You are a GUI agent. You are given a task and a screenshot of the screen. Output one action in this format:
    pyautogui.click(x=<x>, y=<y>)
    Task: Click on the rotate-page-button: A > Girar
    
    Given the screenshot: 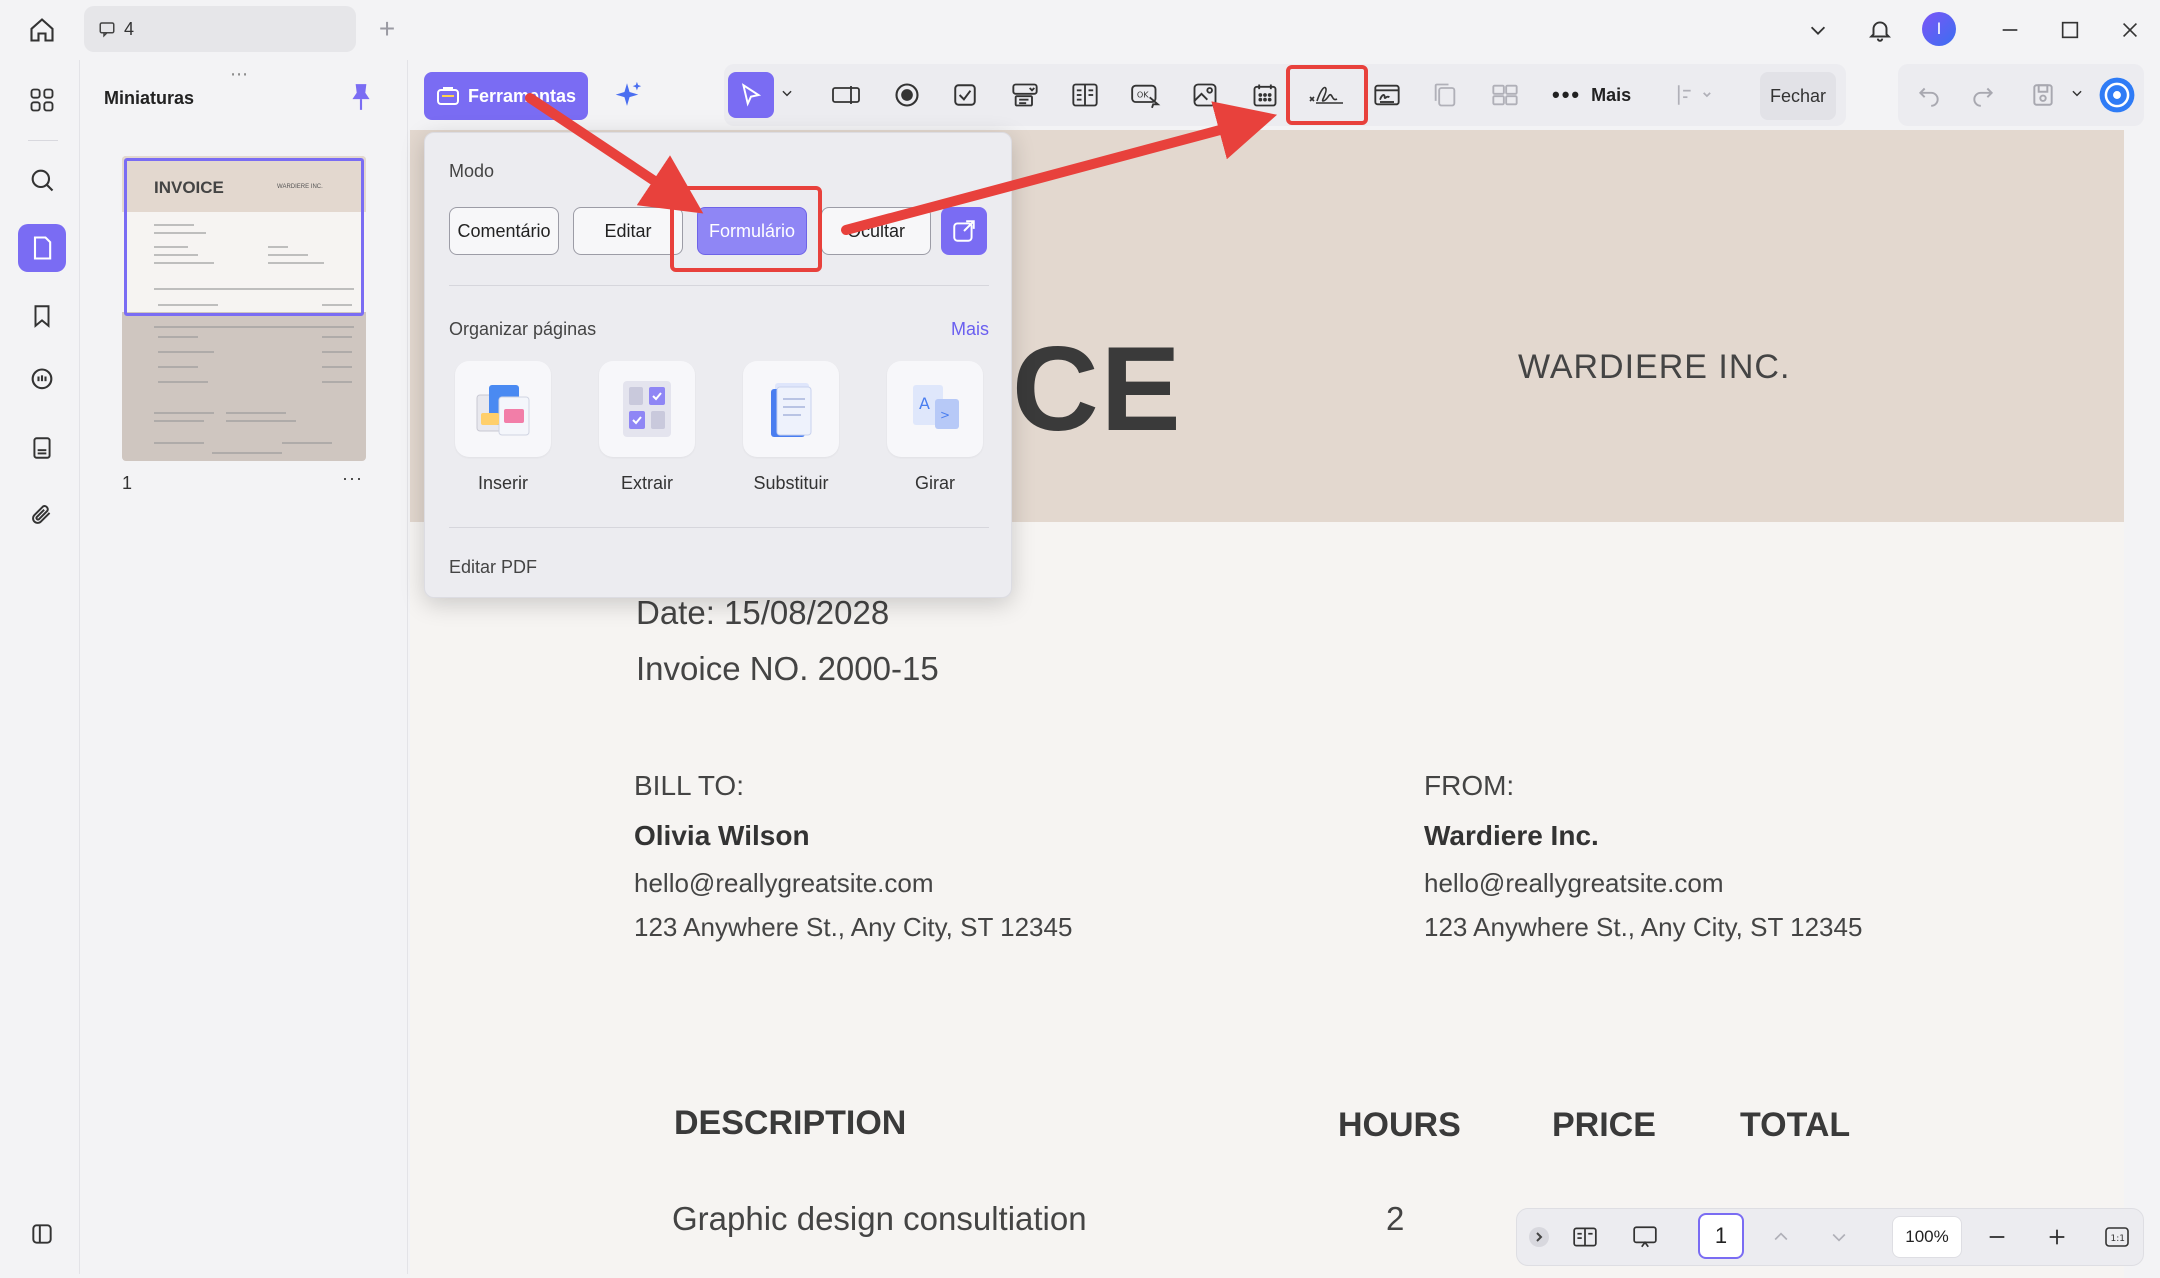 What is the action you would take?
    pyautogui.click(x=935, y=427)
    